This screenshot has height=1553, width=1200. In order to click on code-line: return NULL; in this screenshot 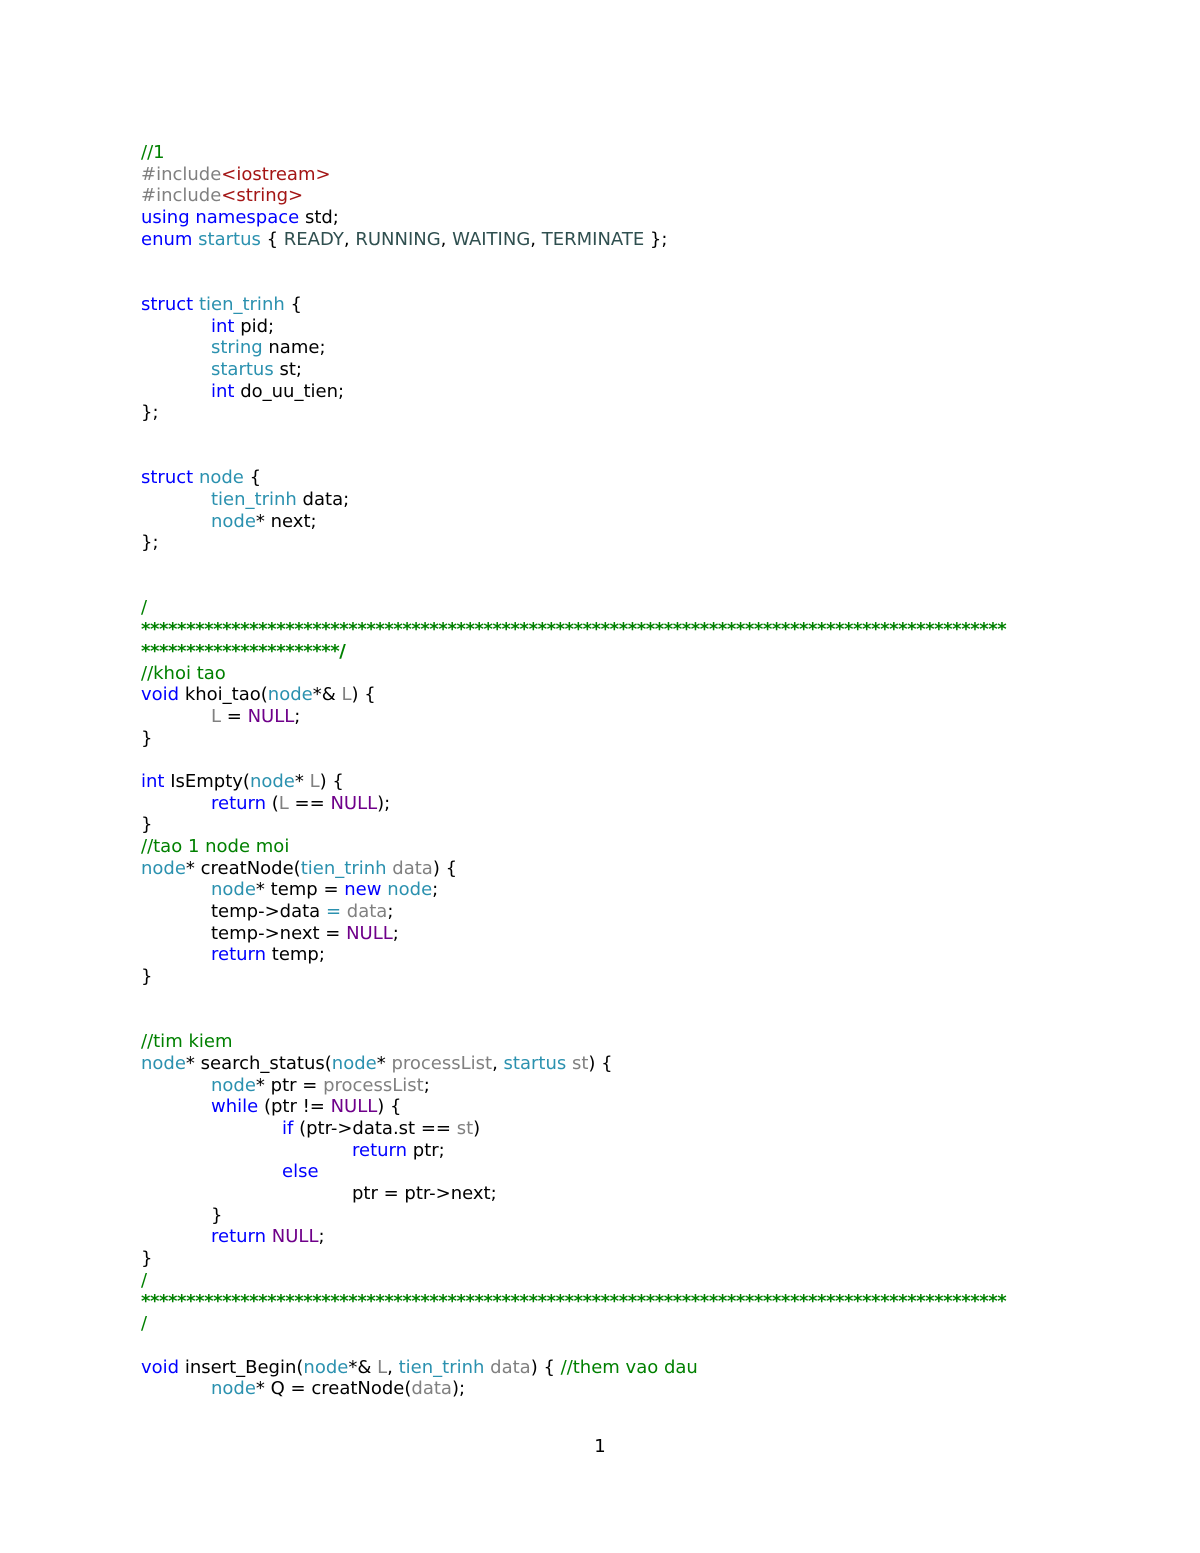, I will do `click(621, 1237)`.